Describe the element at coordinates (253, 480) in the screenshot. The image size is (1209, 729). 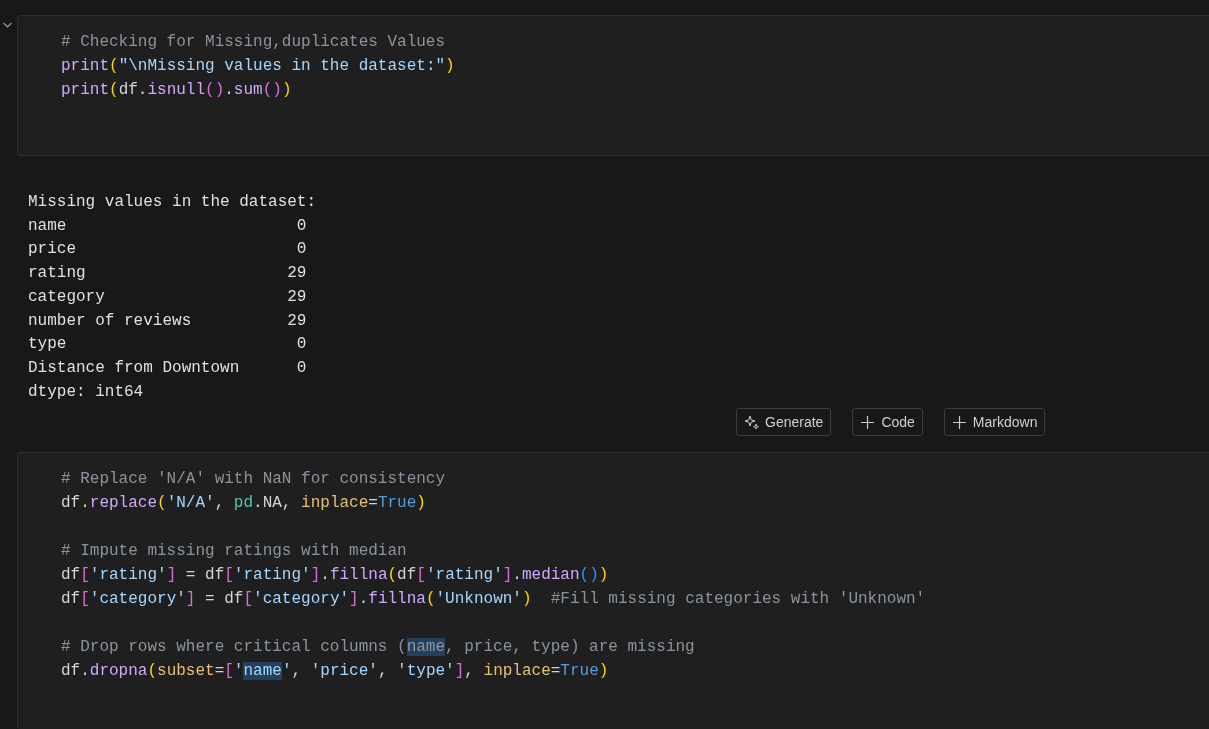
I see `code-line: # Replace 'N/A' with NaN for consistency` at that location.